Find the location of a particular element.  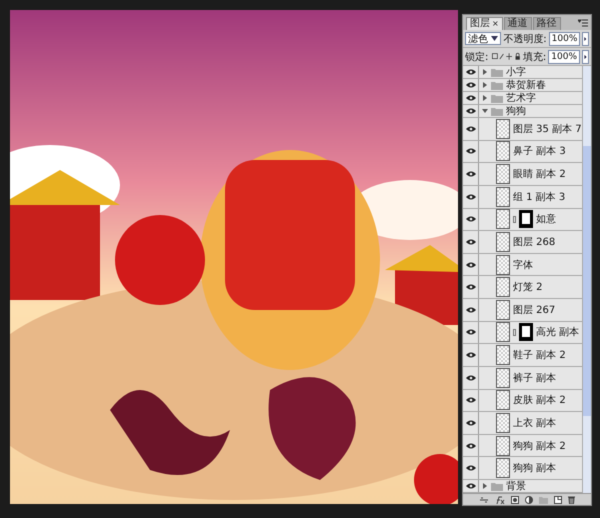

layer-name: 裤子 副本 is located at coordinates (534, 377).